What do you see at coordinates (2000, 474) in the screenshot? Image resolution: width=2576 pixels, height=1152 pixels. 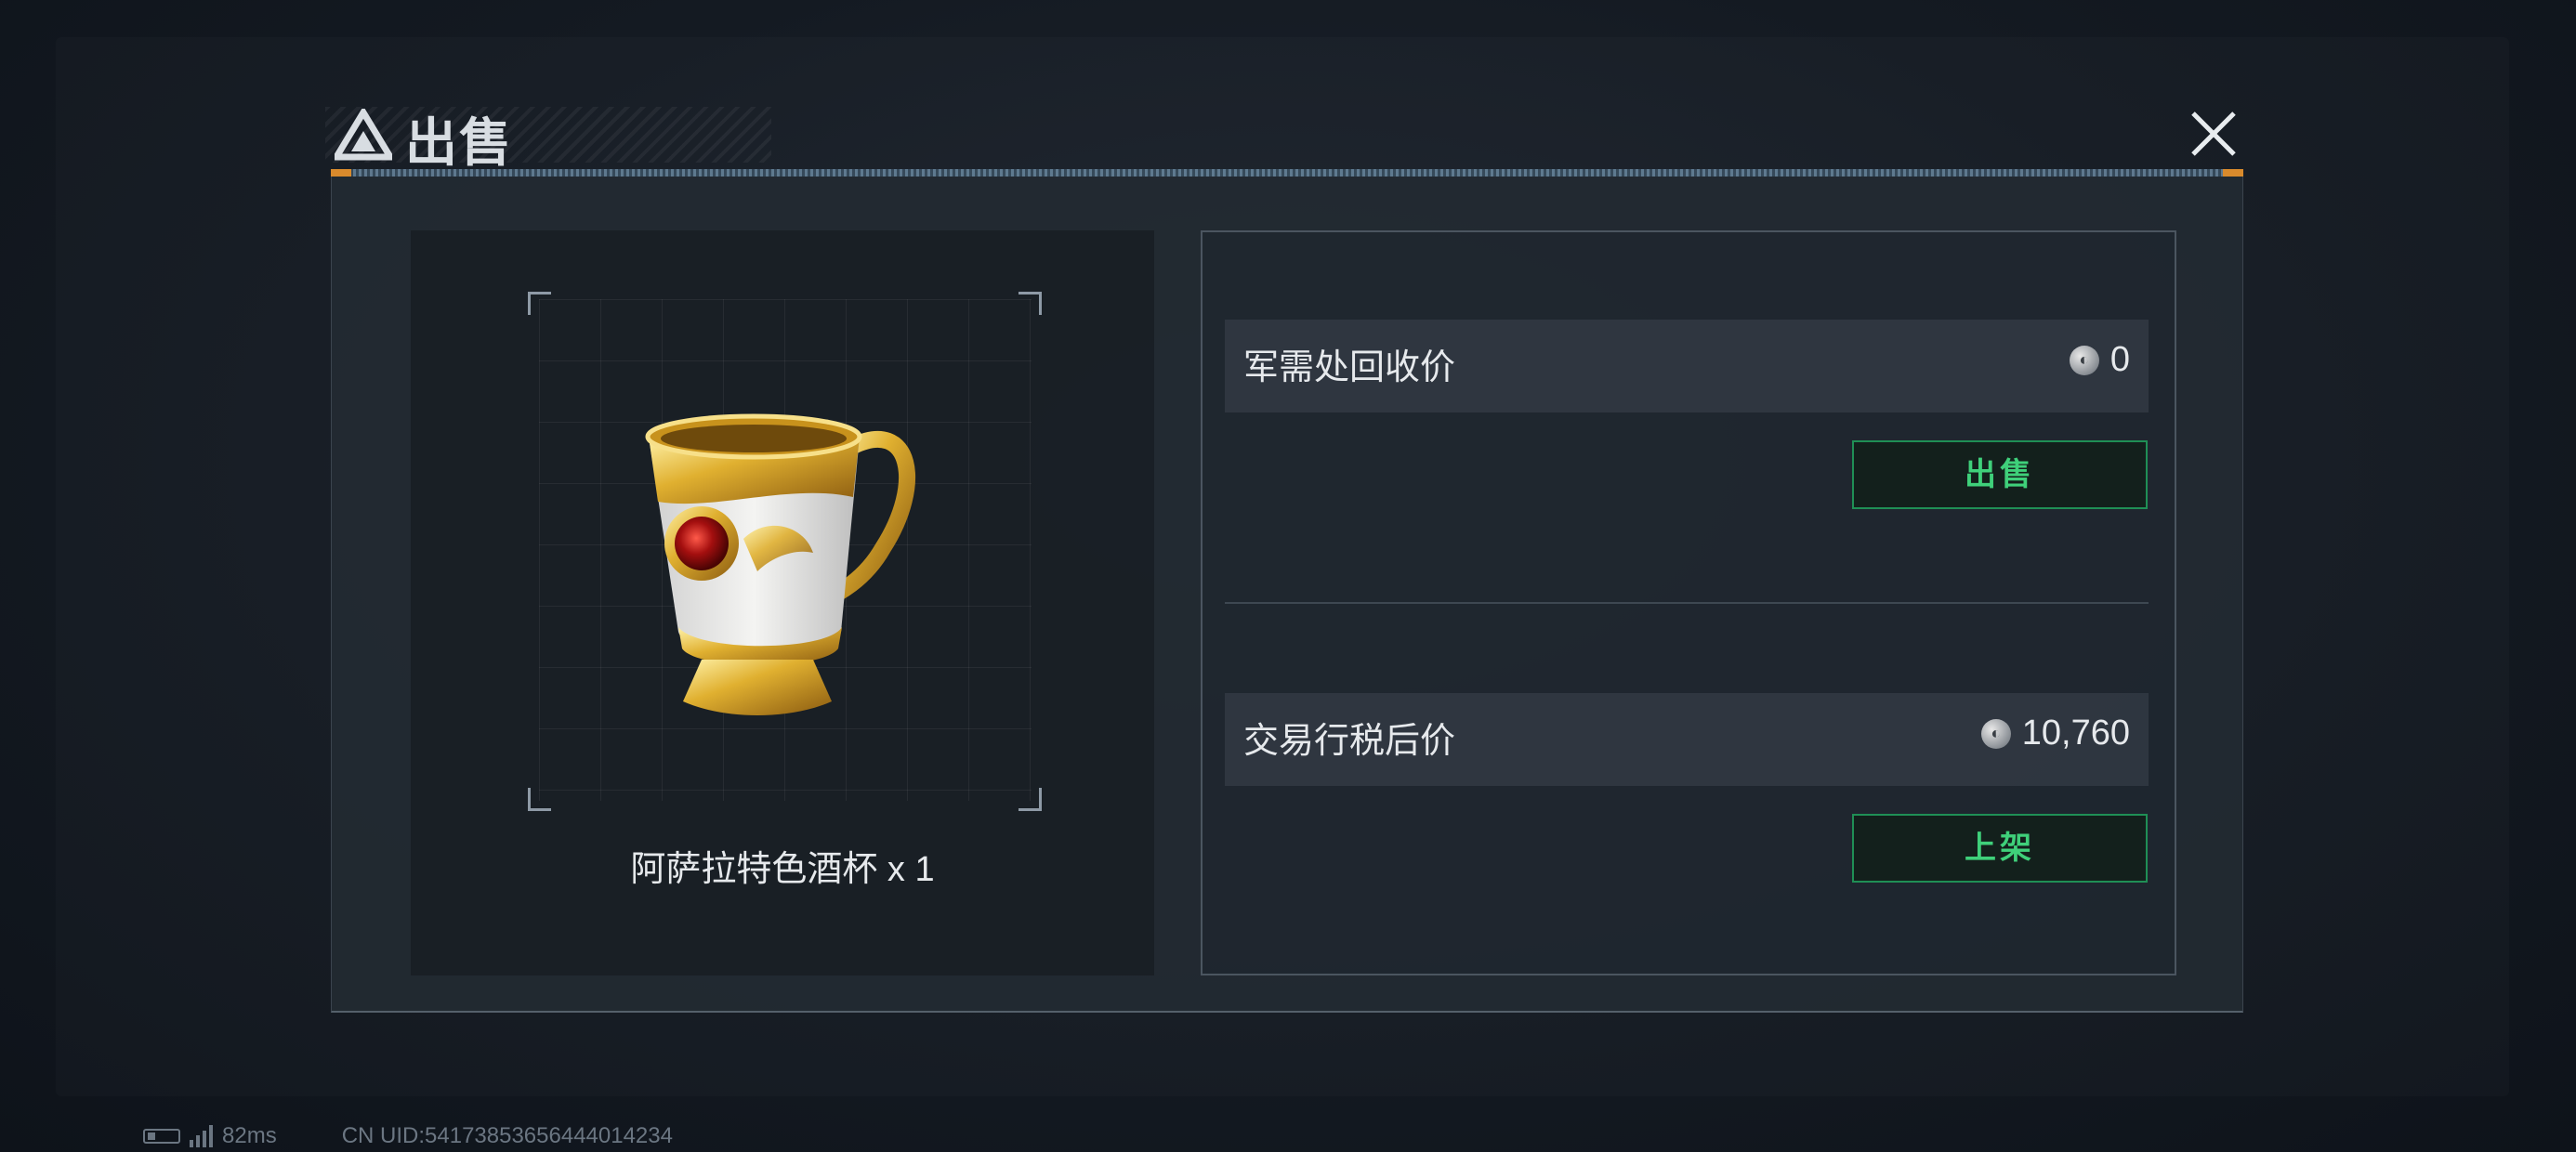 I see `sell-button: 出售` at bounding box center [2000, 474].